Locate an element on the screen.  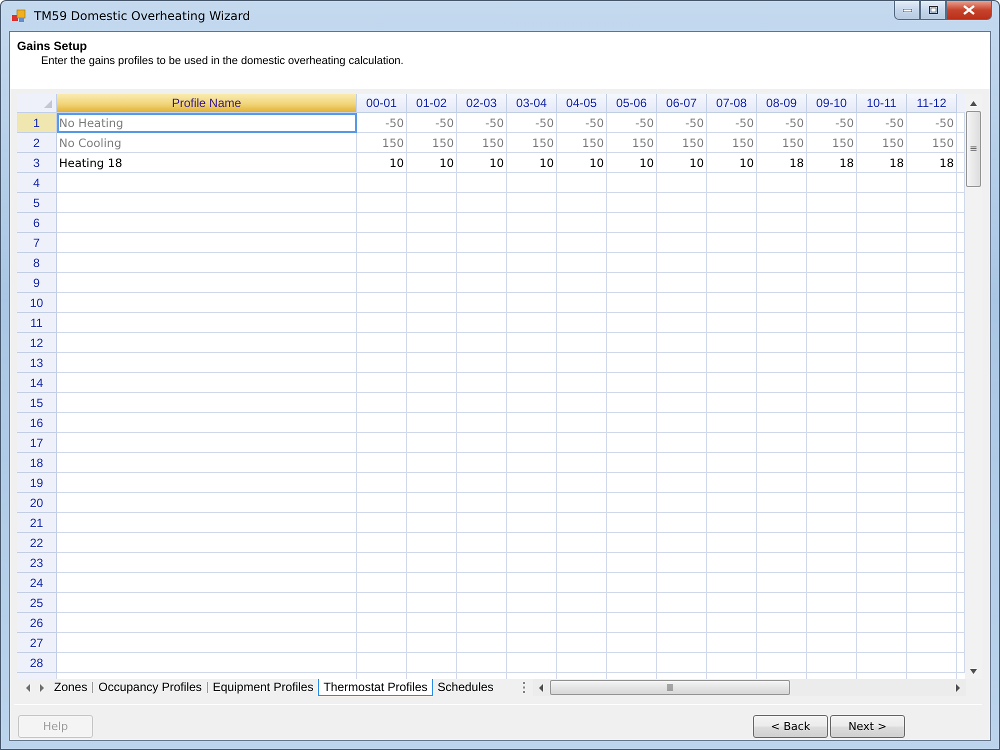
row-header: 24 is located at coordinates (37, 583).